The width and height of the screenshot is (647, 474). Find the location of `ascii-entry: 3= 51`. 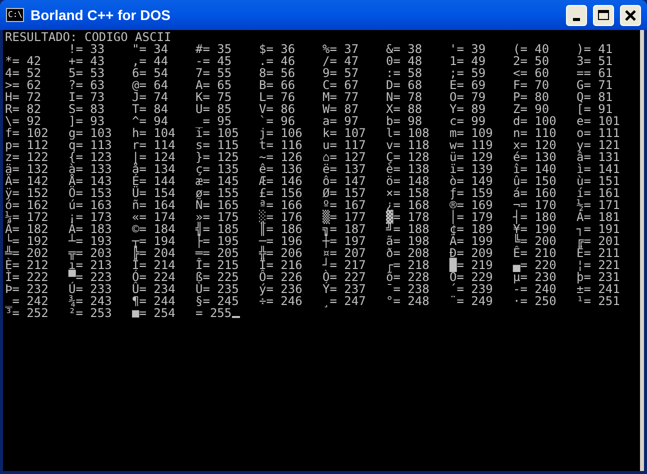

ascii-entry: 3= 51 is located at coordinates (594, 61).